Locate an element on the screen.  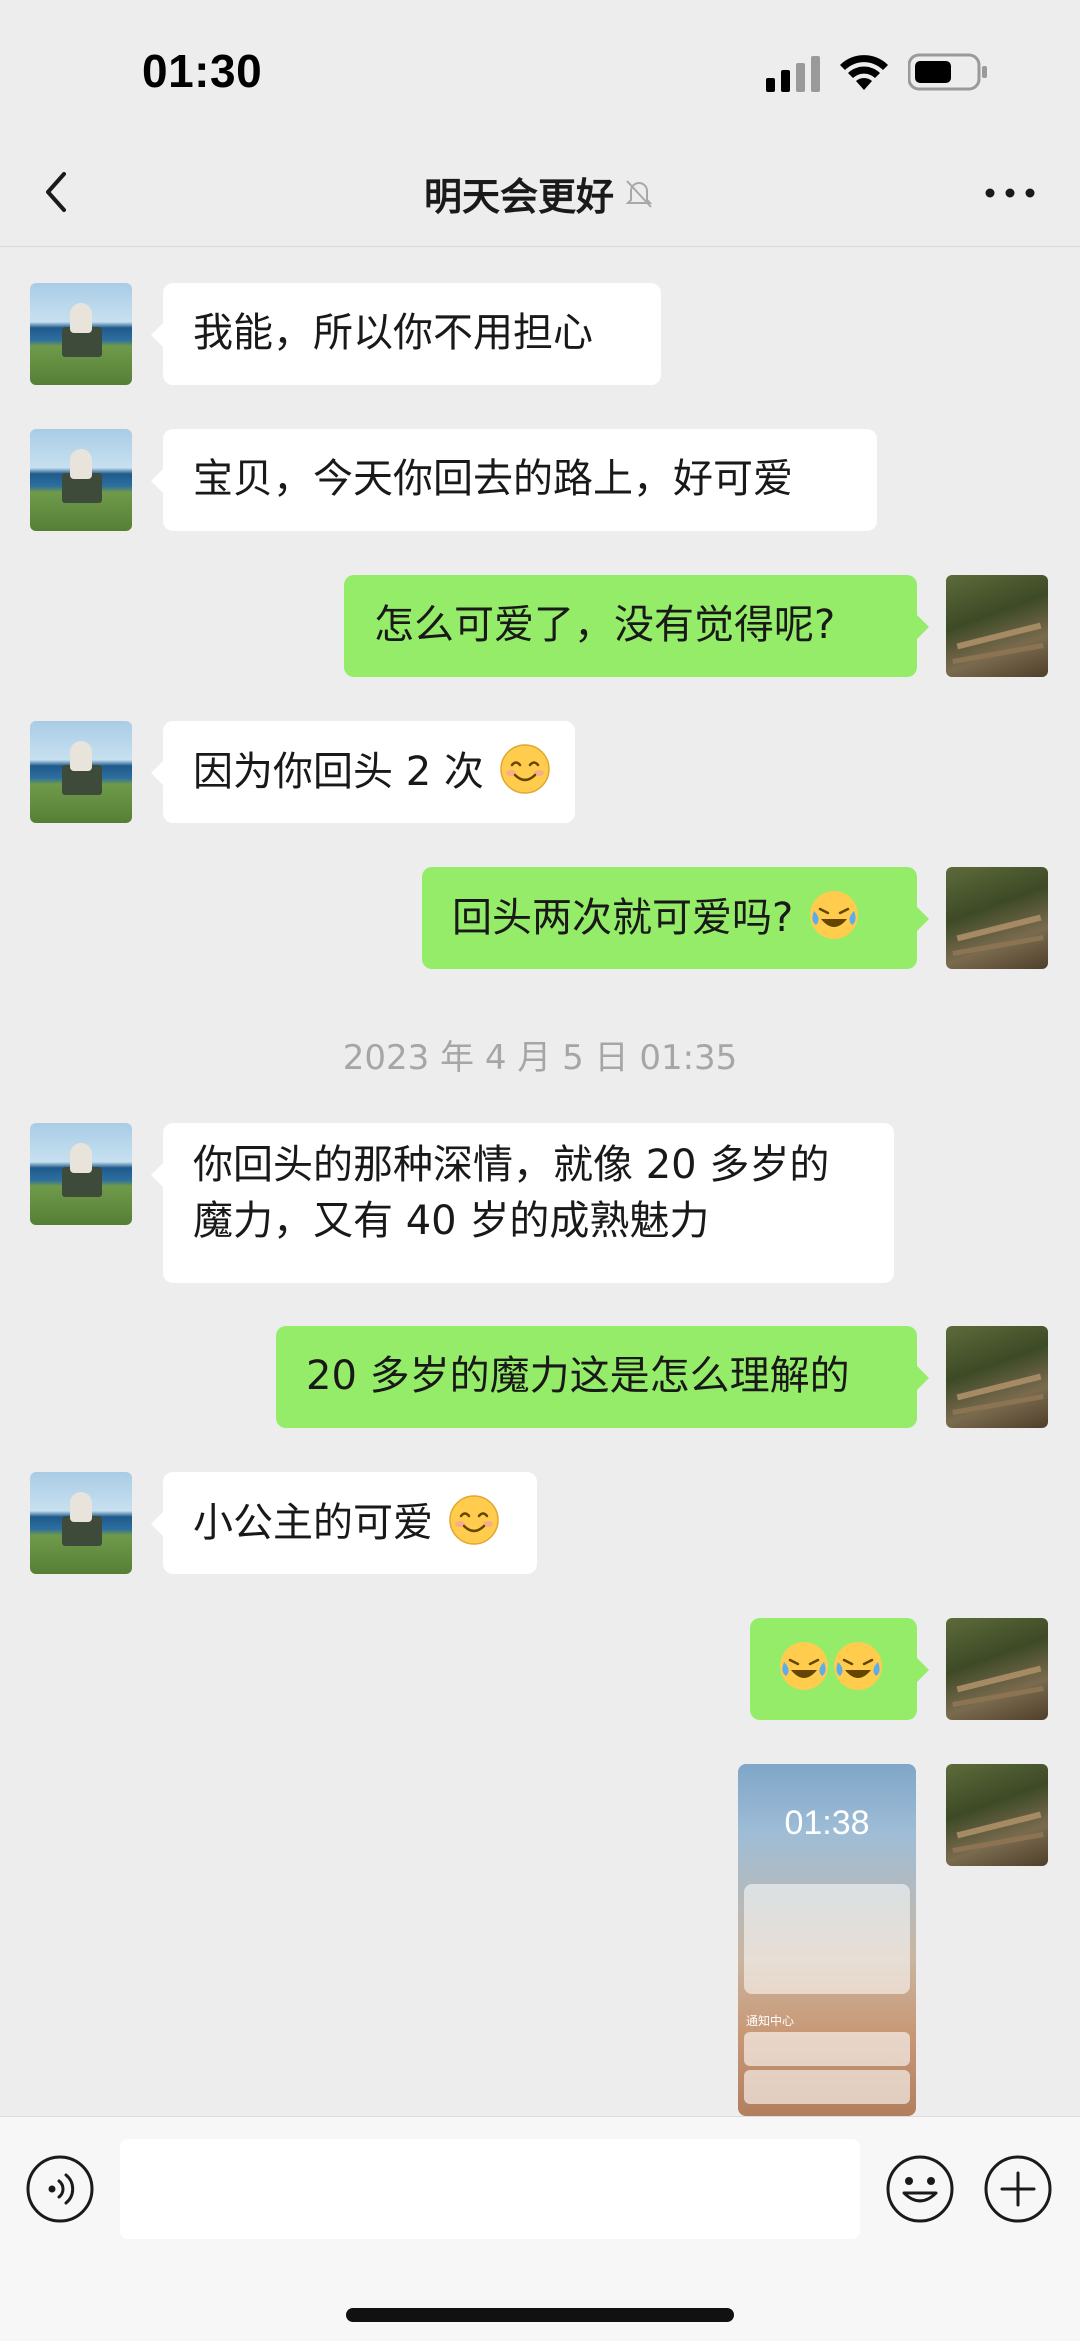
message-text: 因为你回头 2 次 is located at coordinates (338, 772).